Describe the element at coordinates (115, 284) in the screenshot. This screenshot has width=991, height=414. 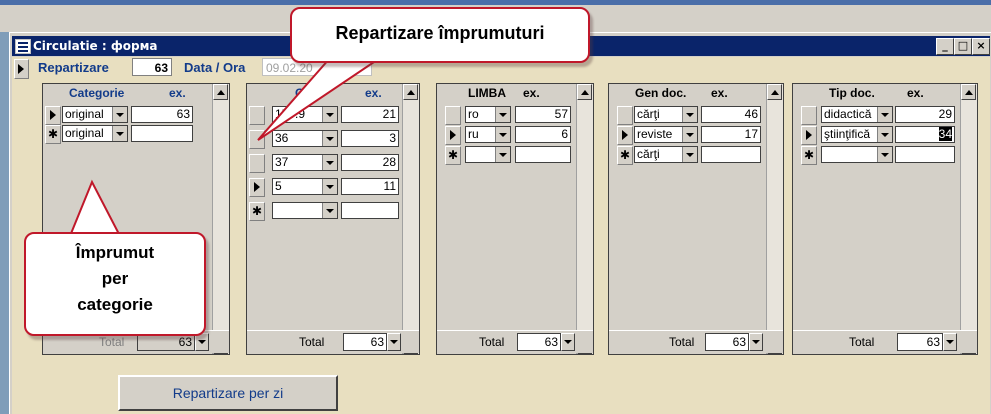
I see `callout-imprumut-per-categorie: Împrumut per categorie` at that location.